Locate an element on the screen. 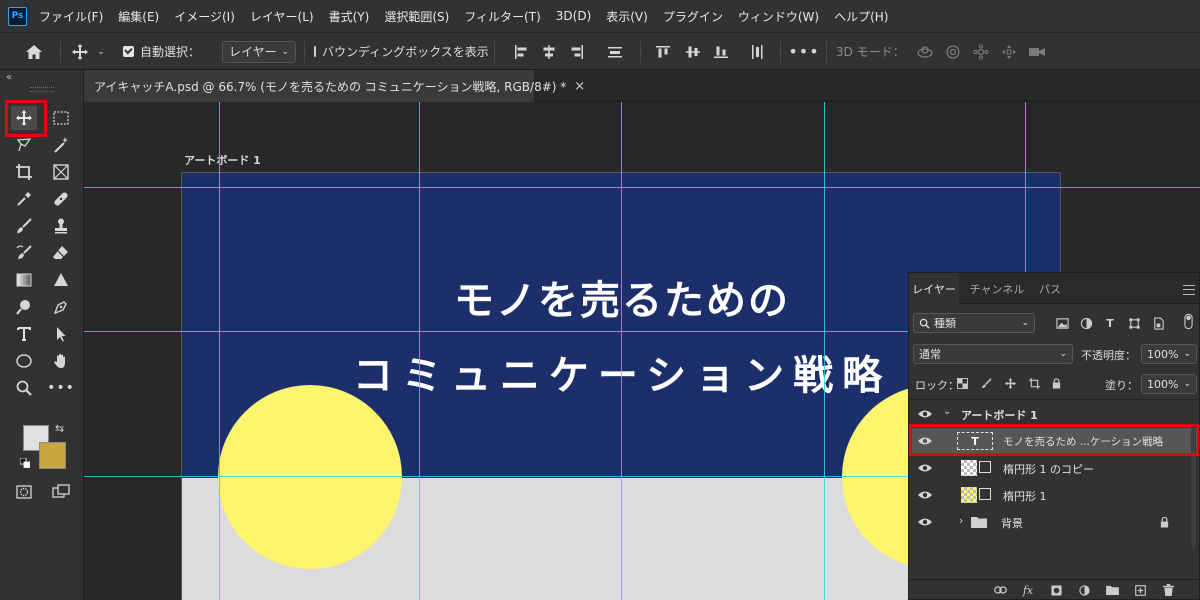 The image size is (1200, 600). crop-tool is located at coordinates (24, 172).